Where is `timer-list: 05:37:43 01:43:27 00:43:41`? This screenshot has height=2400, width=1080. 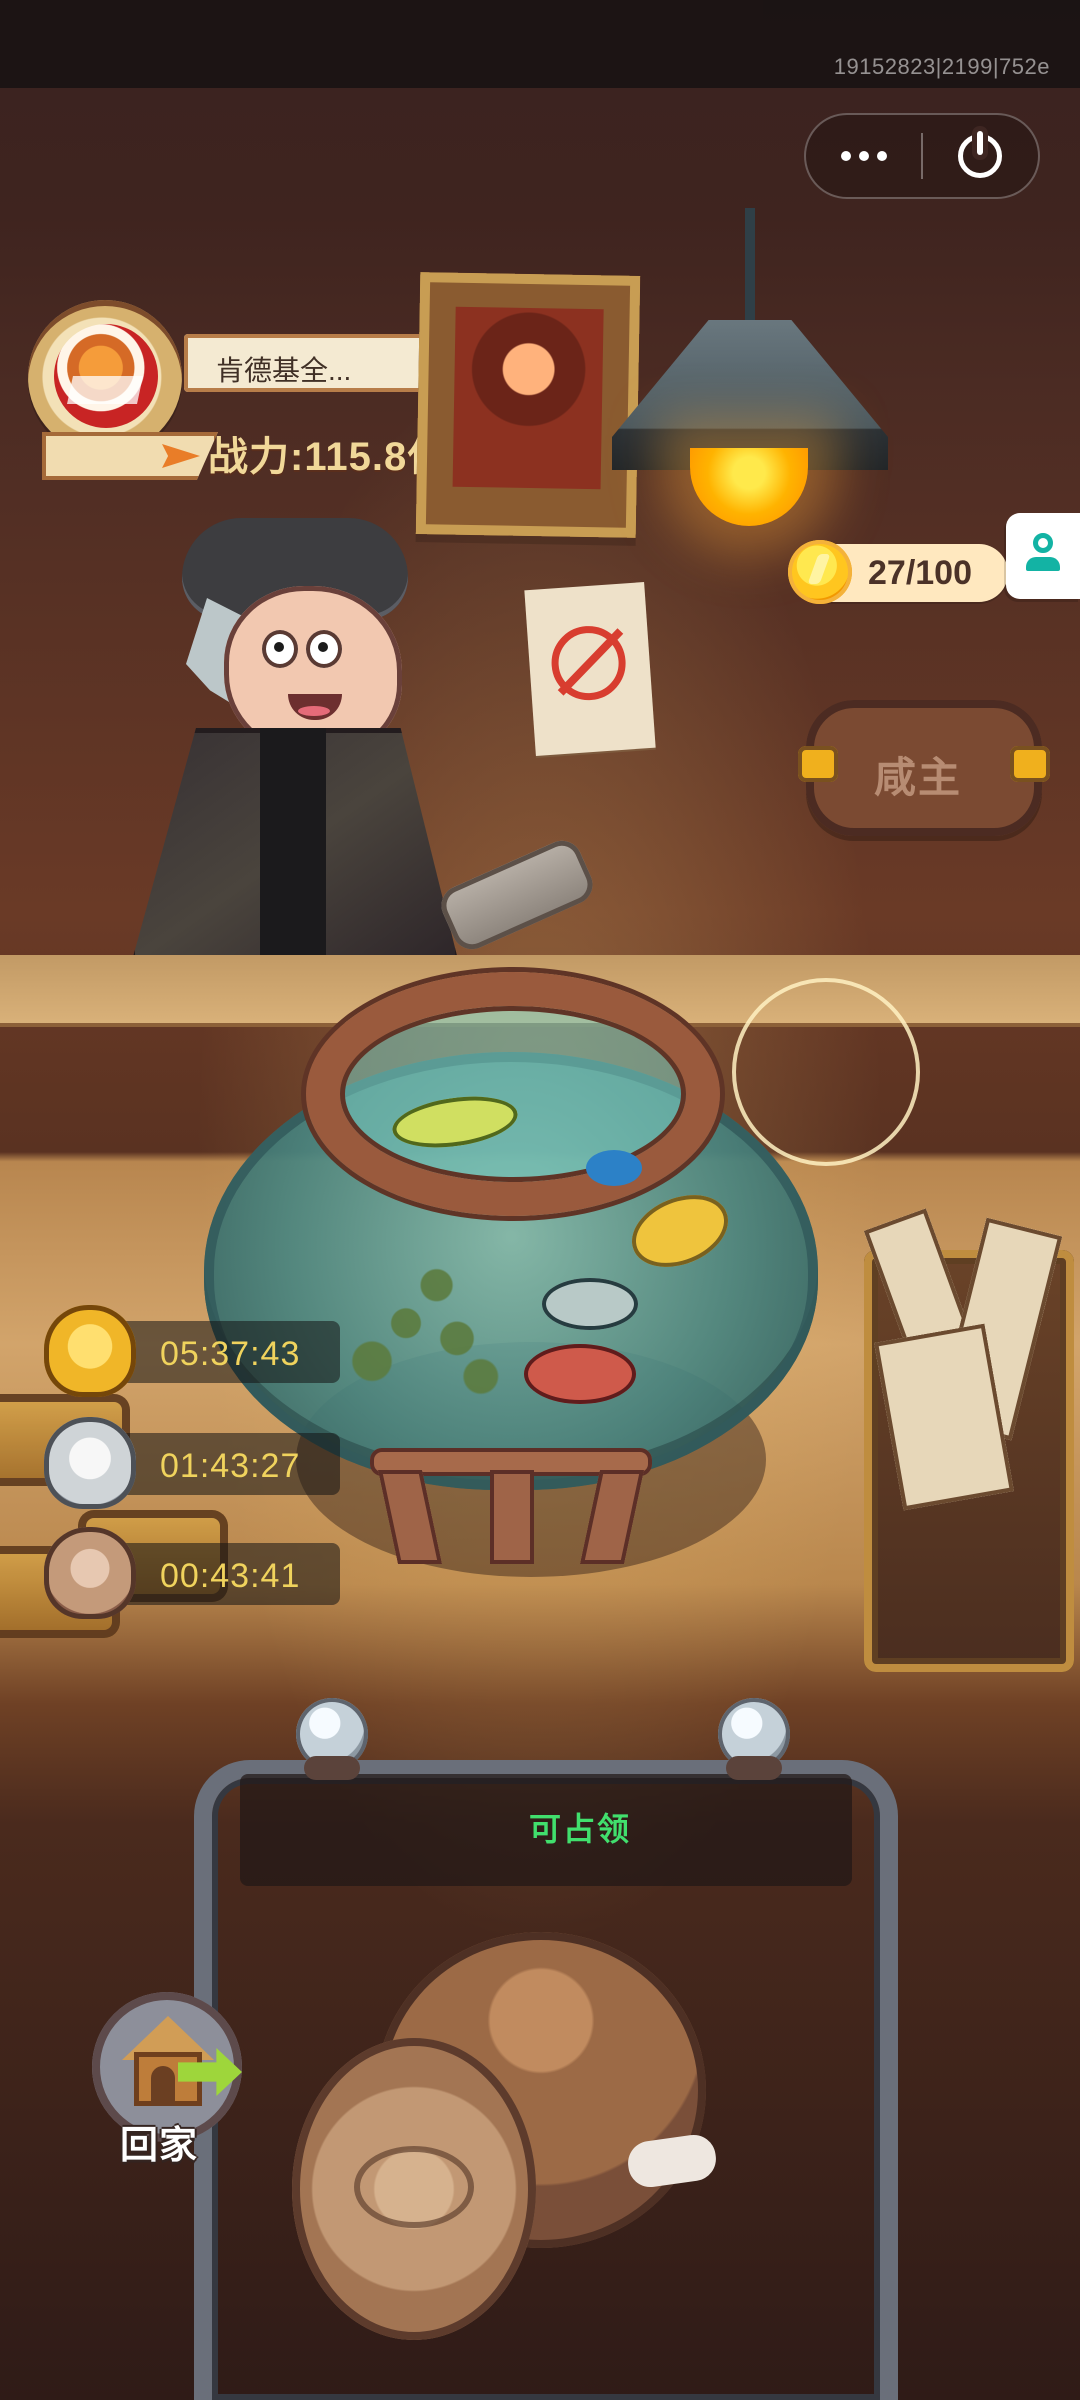
timer-list: 05:37:43 01:43:27 00:43:41 is located at coordinates (180, 1475).